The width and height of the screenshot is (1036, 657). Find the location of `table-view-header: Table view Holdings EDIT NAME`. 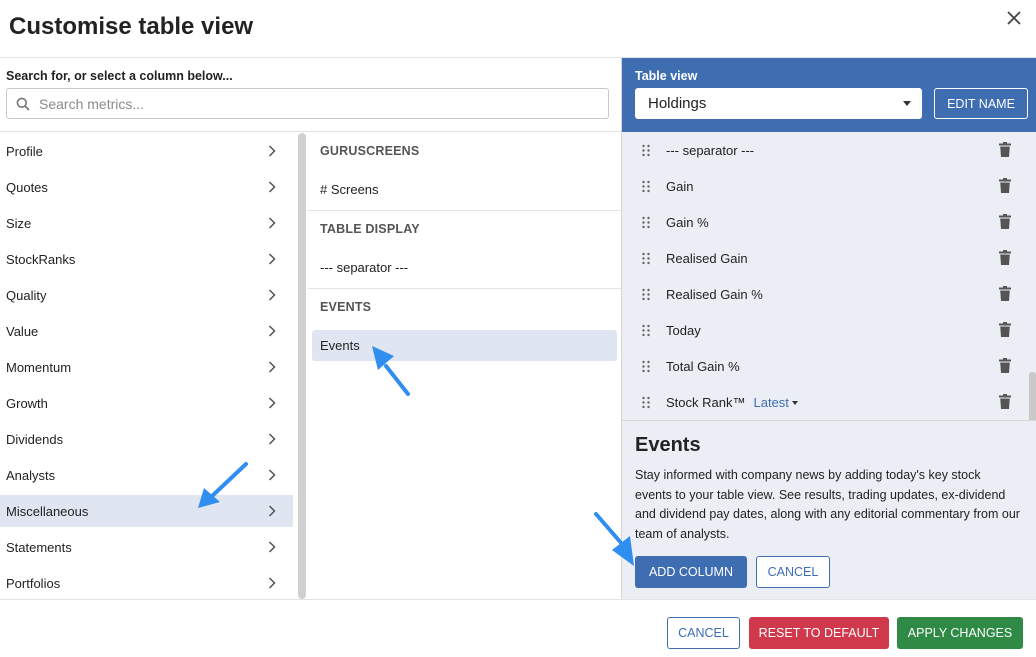

table-view-header: Table view Holdings EDIT NAME is located at coordinates (829, 95).